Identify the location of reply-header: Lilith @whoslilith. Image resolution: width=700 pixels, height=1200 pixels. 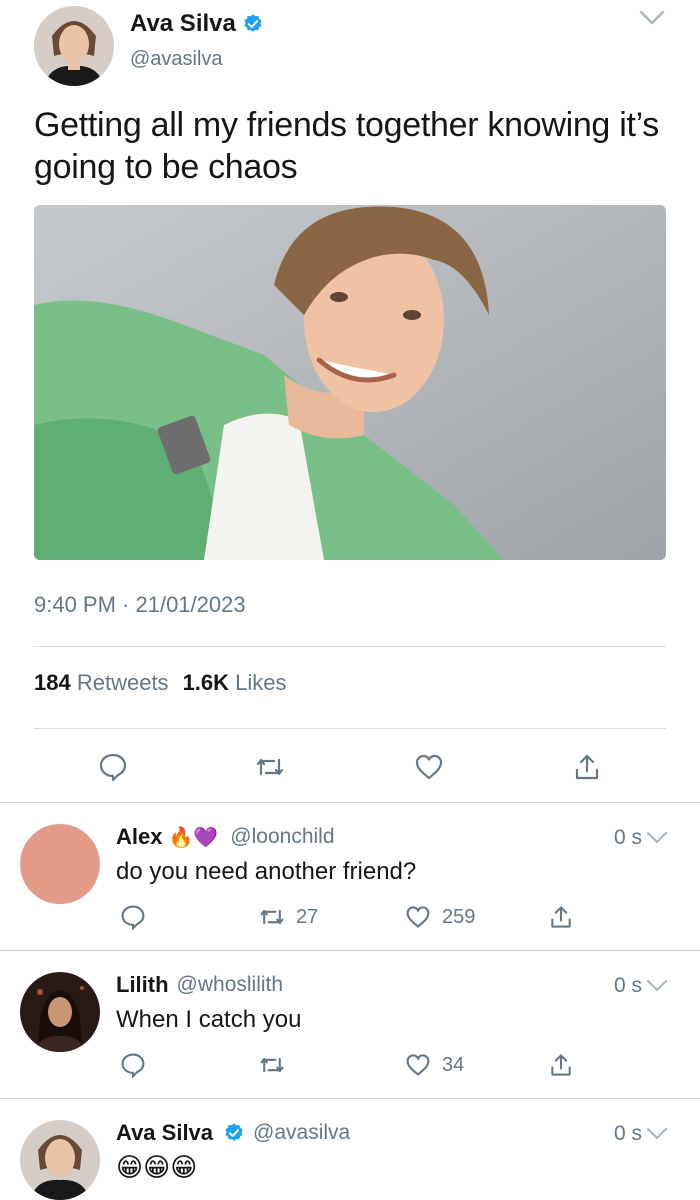
(199, 985).